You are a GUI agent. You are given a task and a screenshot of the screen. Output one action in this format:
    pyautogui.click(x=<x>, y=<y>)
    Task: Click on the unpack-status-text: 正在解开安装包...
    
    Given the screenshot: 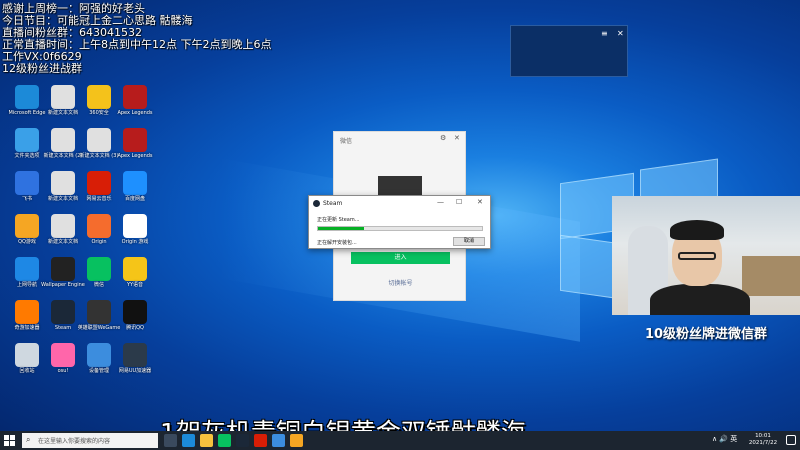 What is the action you would take?
    pyautogui.click(x=337, y=243)
    